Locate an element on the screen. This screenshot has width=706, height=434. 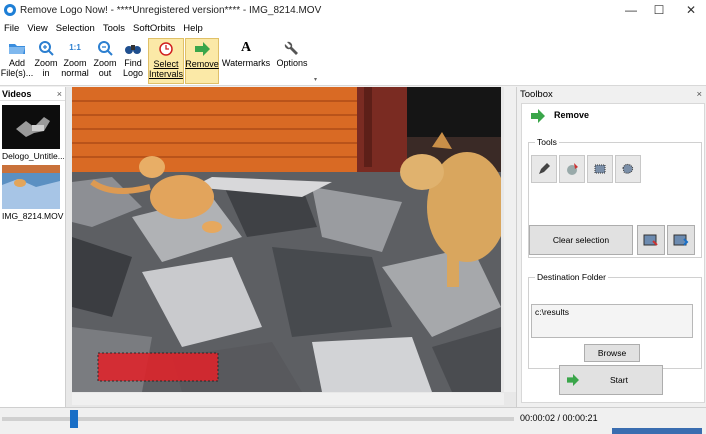
remove-button: Remove is located at coordinates (202, 61).